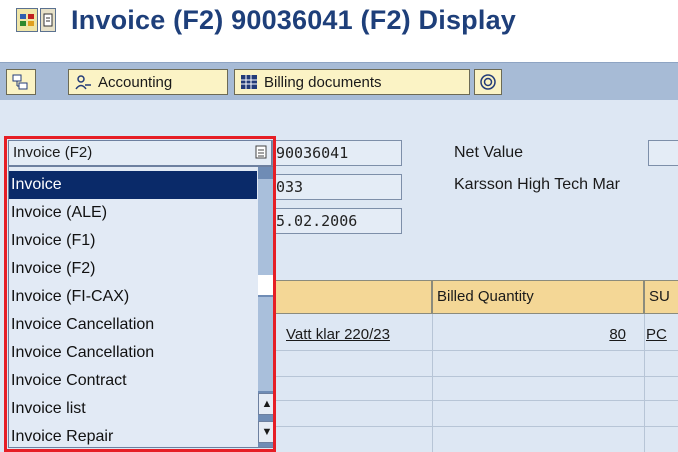 This screenshot has height=452, width=678. I want to click on scrollbar-track-lower, so click(267, 344).